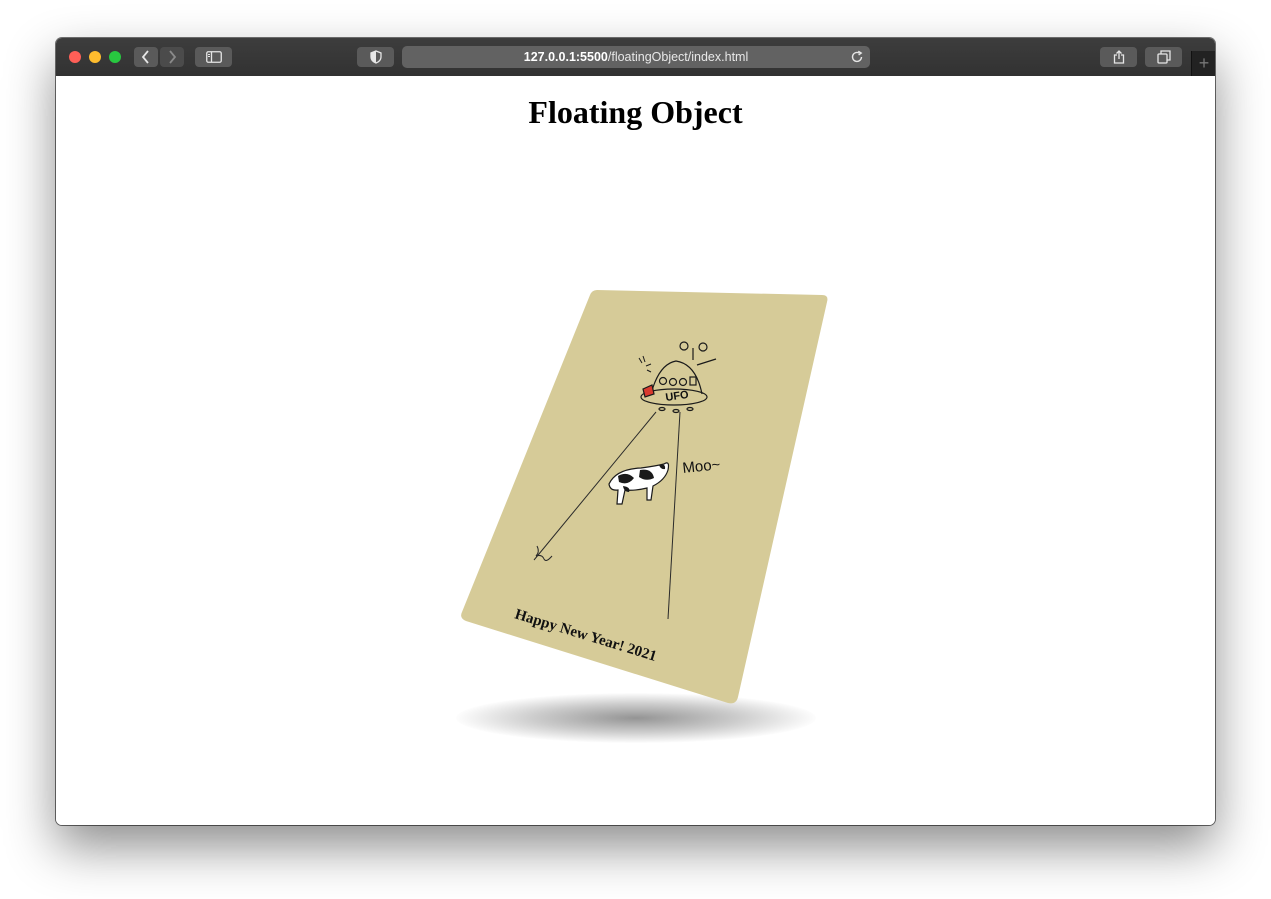 The width and height of the screenshot is (1271, 899). I want to click on url-path: /floatingObject/index.html, so click(678, 57).